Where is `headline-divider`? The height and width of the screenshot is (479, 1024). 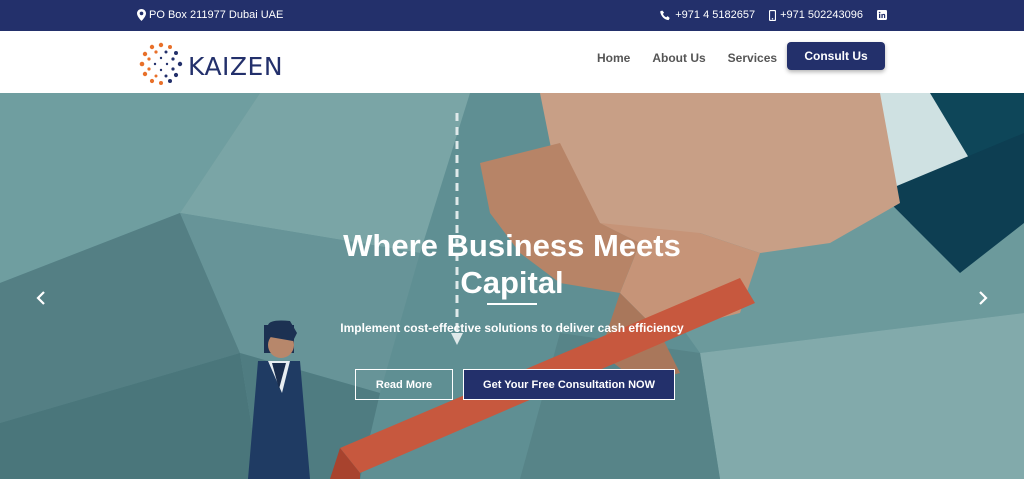
headline-divider is located at coordinates (512, 304).